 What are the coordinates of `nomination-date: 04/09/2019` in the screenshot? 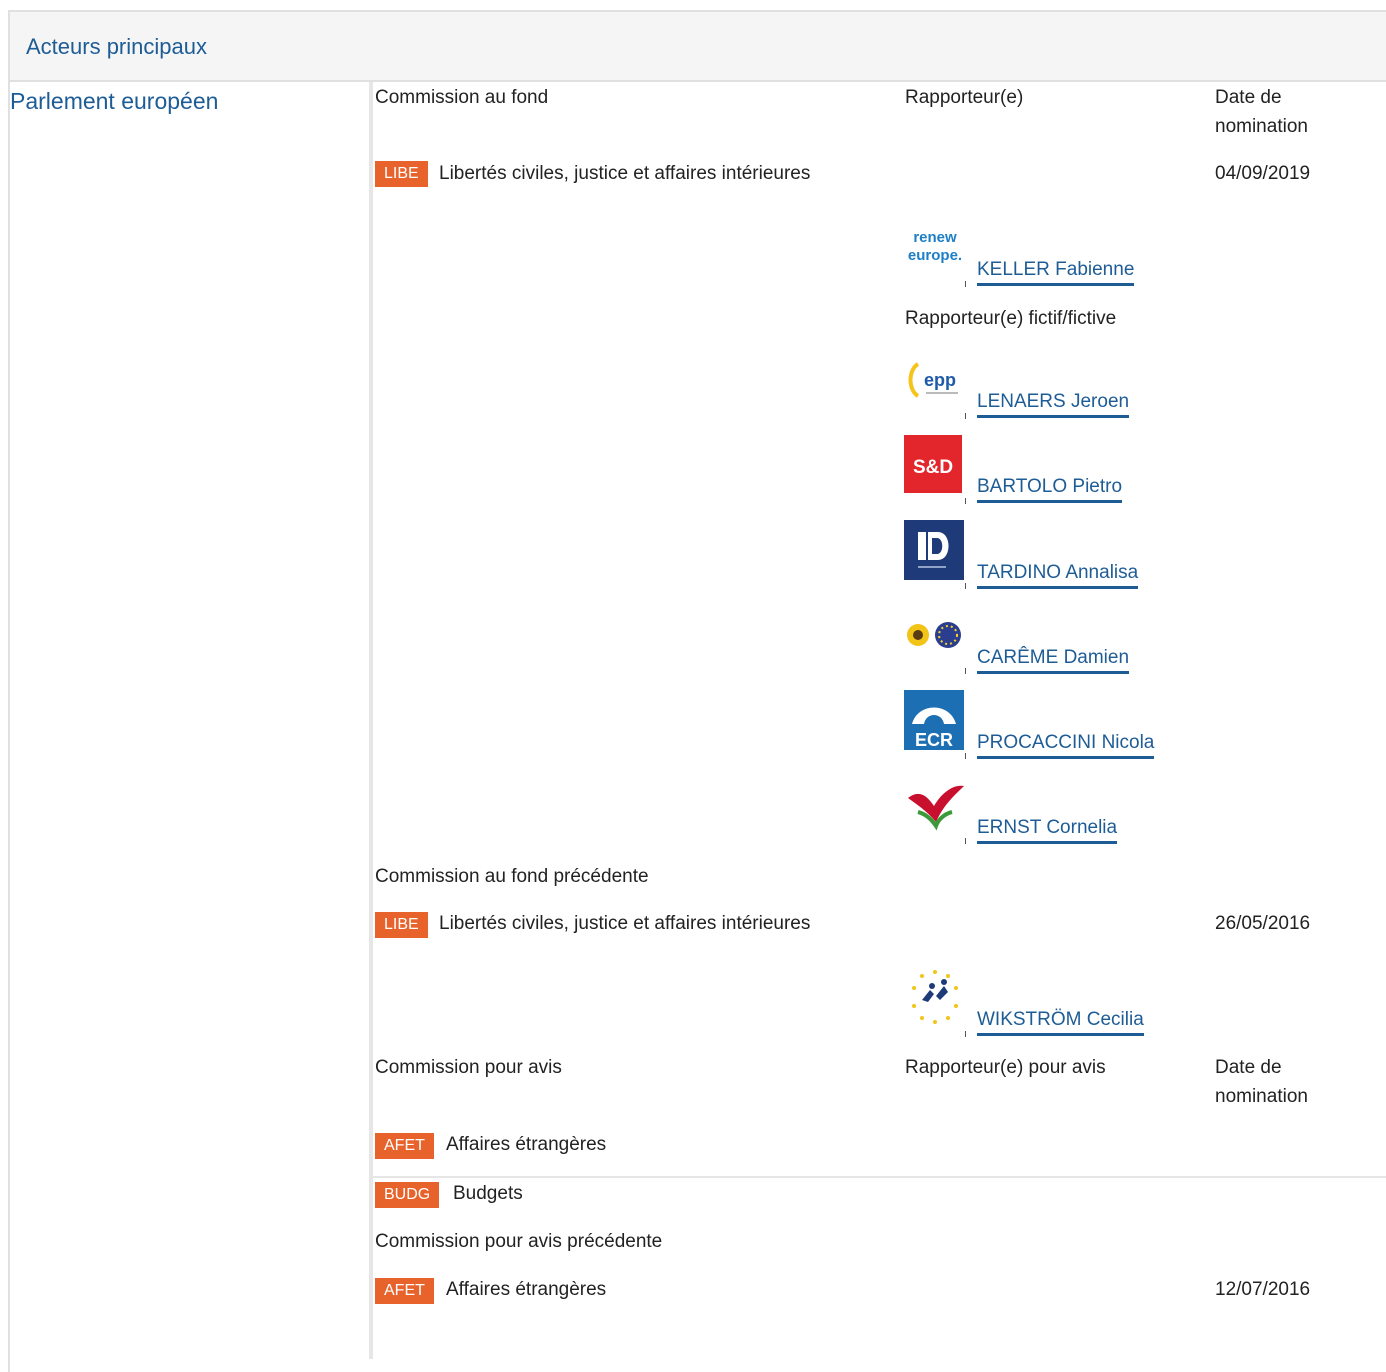 It's located at (1263, 173).